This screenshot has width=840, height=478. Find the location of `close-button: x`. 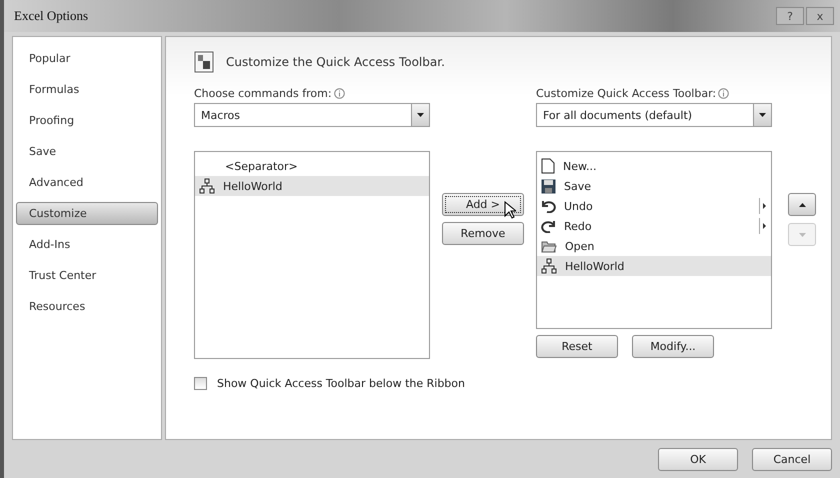

close-button: x is located at coordinates (820, 16).